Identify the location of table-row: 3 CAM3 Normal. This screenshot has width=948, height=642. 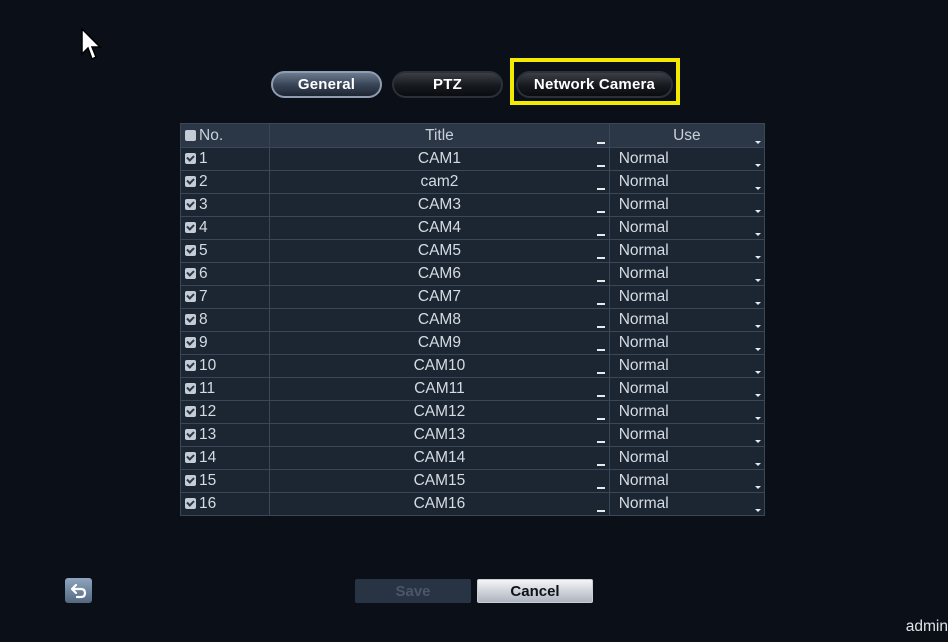
(472, 205).